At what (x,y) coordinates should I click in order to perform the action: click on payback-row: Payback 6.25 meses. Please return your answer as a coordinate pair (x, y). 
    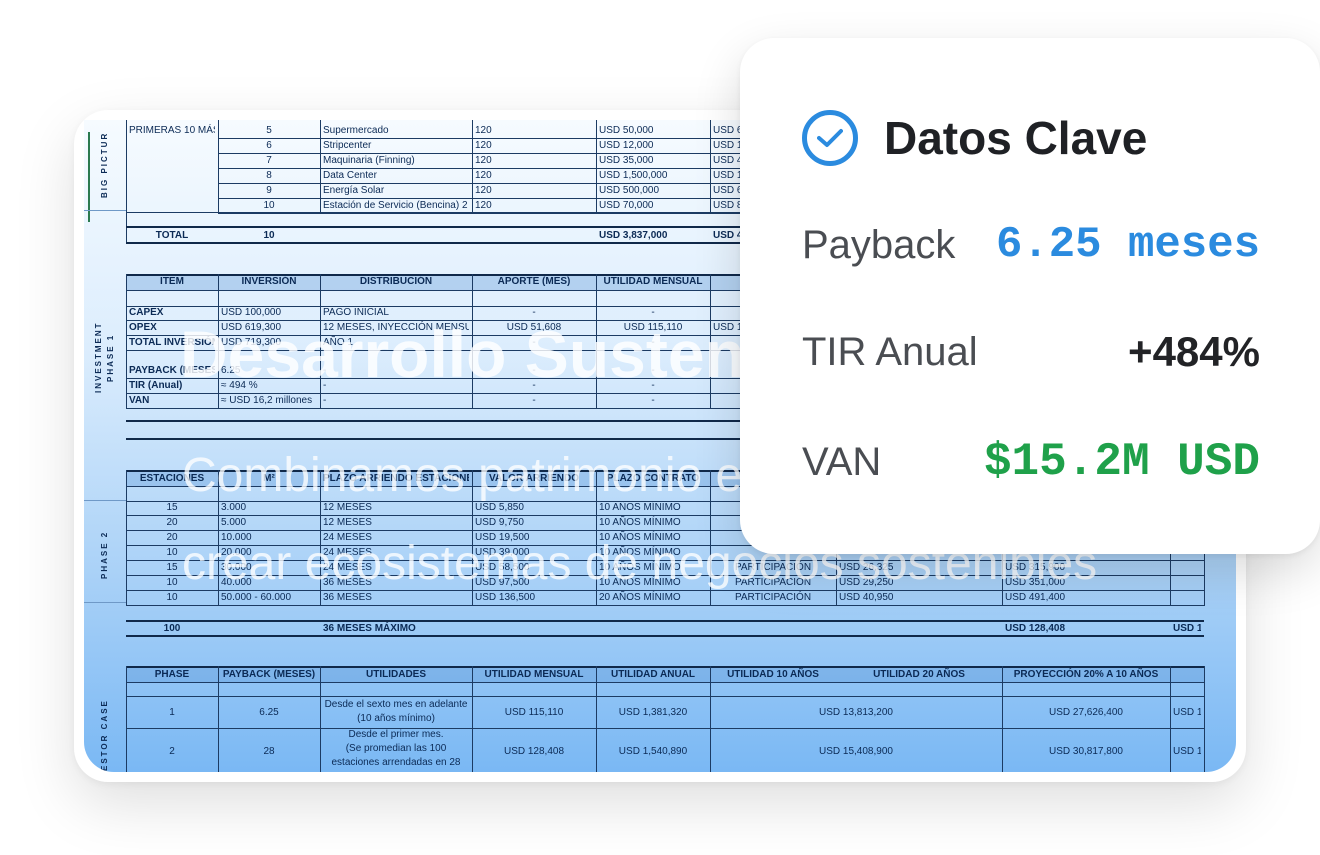
    Looking at the image, I should click on (1031, 245).